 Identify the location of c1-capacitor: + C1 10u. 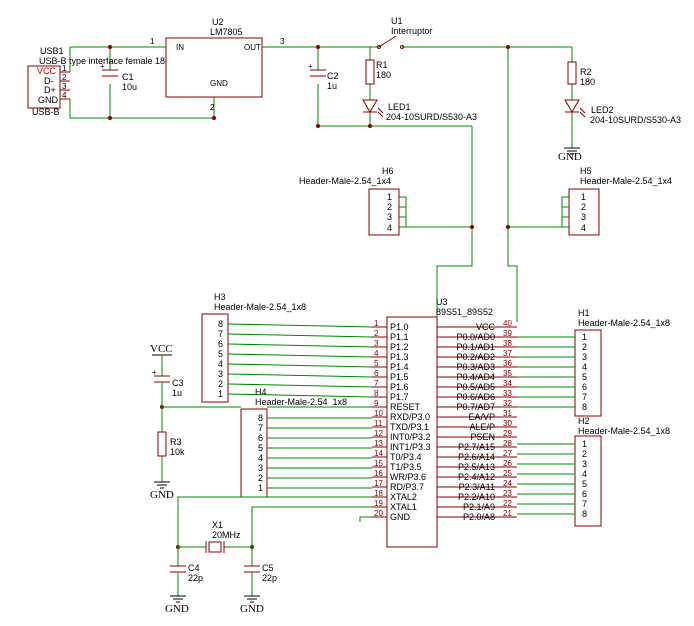
(118, 77).